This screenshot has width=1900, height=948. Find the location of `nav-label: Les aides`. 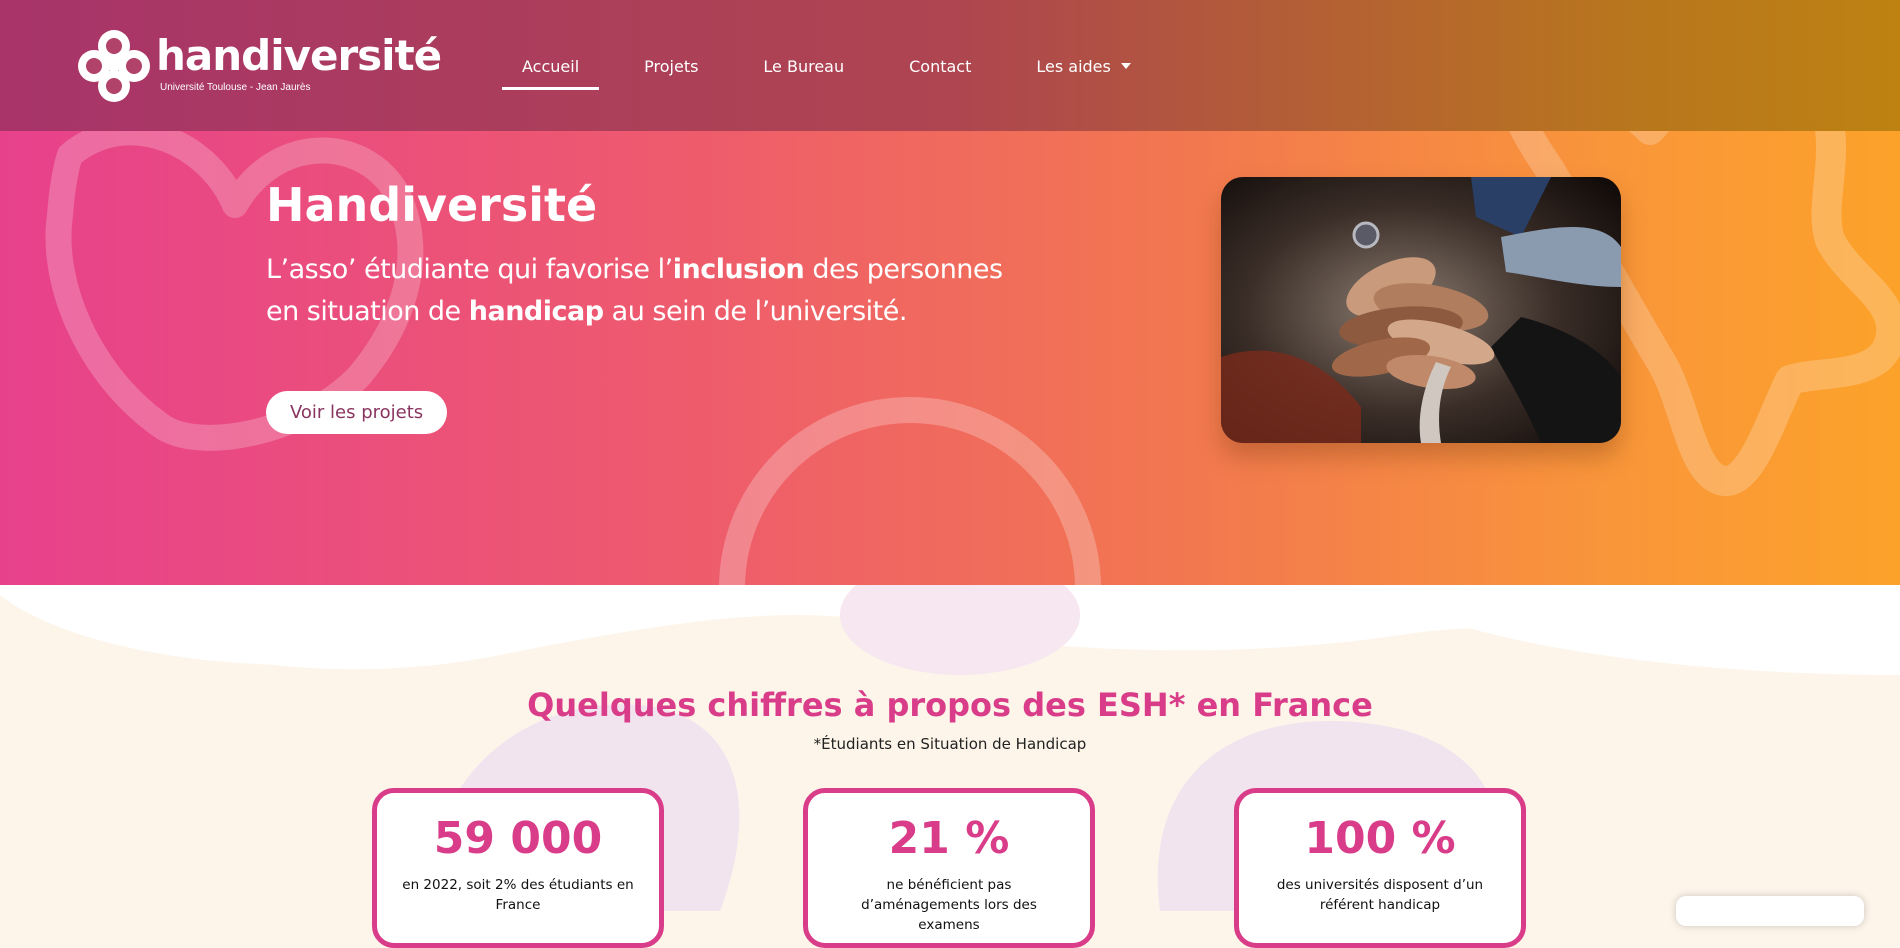

nav-label: Les aides is located at coordinates (1073, 66).